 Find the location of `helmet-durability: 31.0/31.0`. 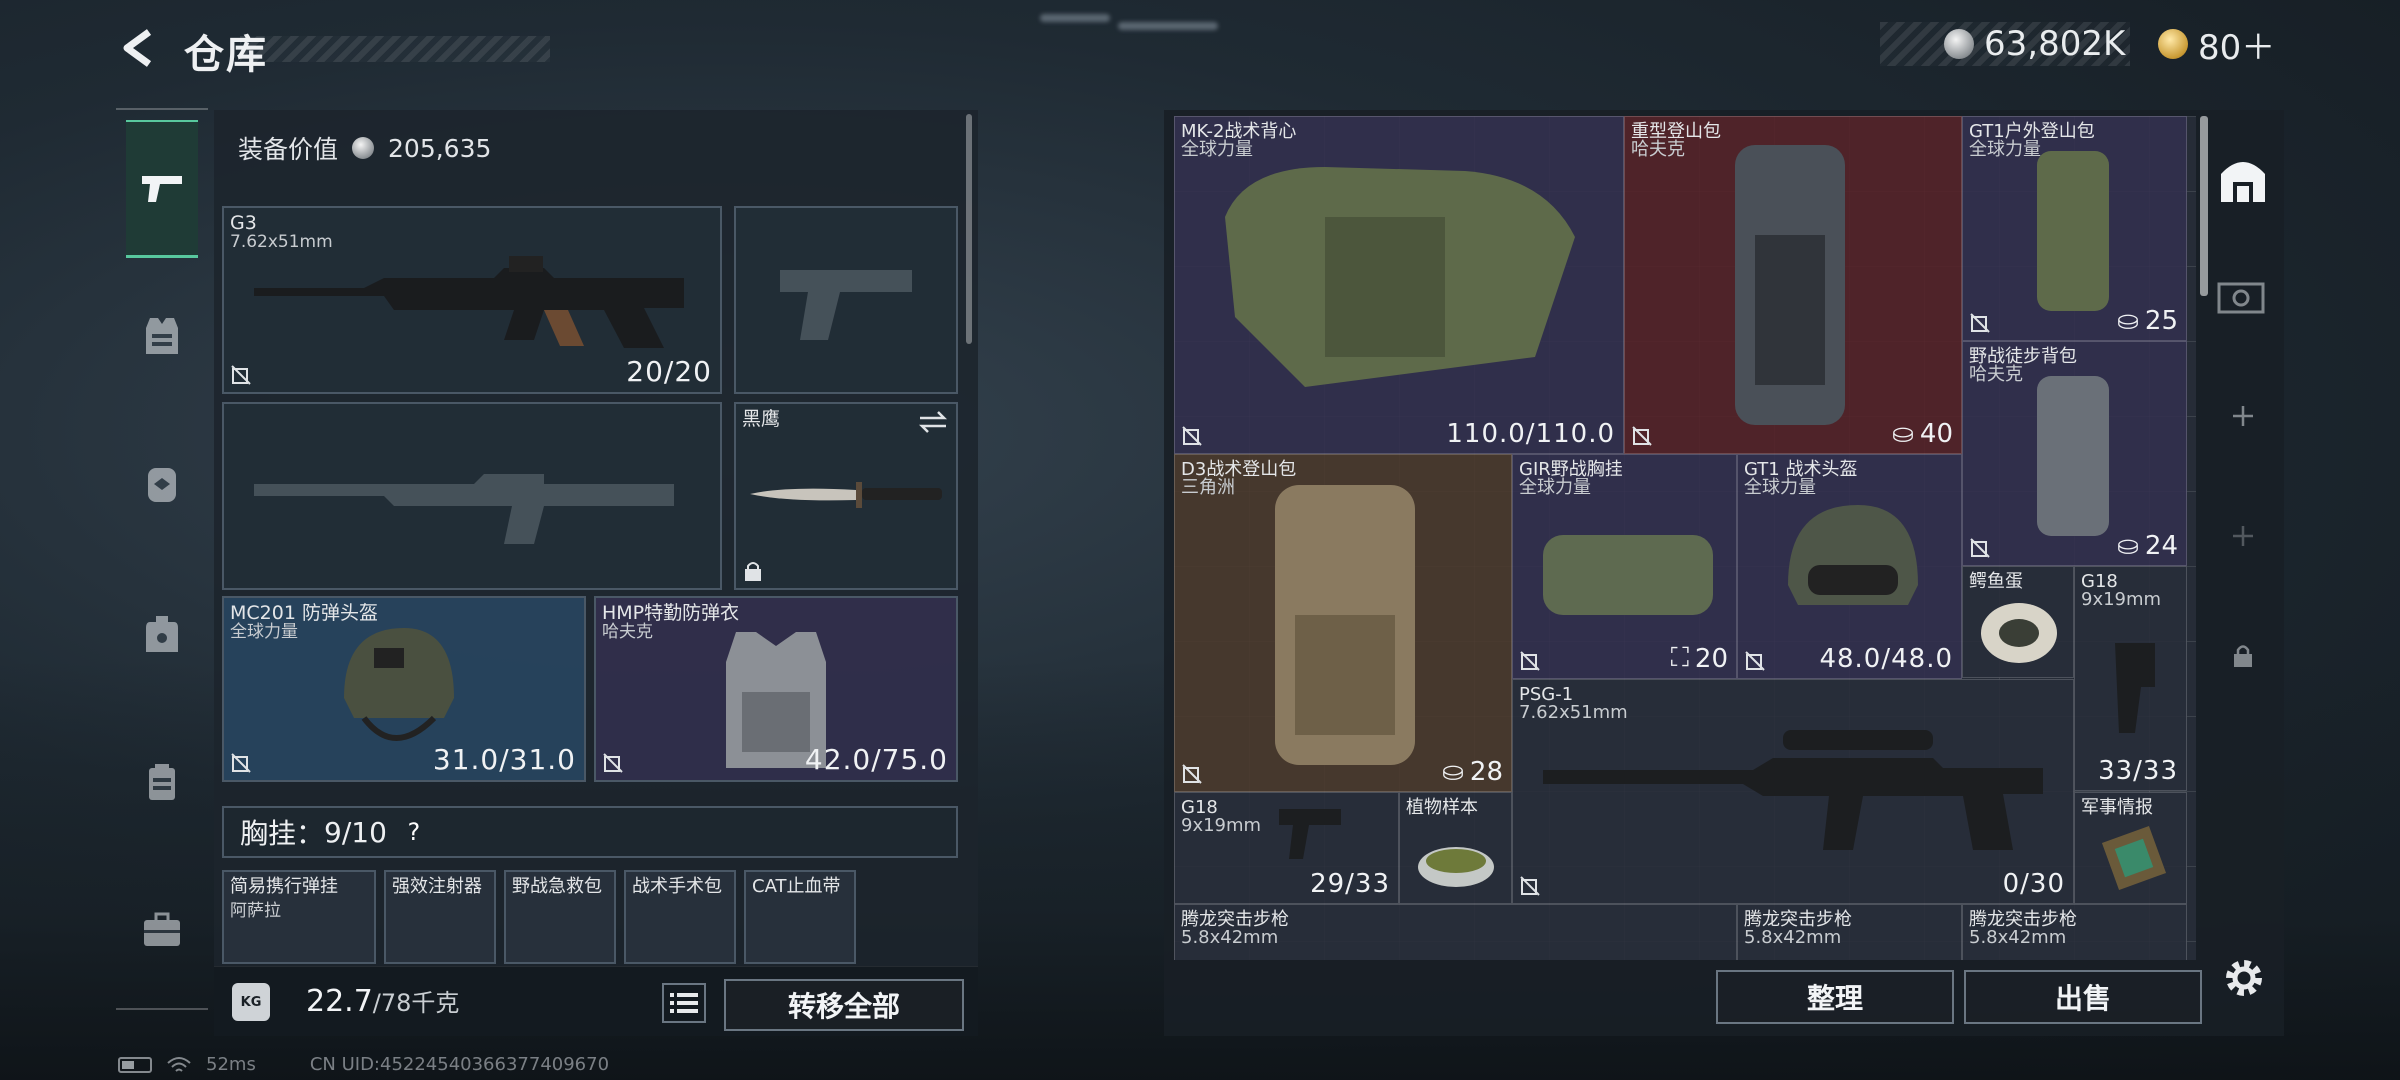

helmet-durability: 31.0/31.0 is located at coordinates (504, 759).